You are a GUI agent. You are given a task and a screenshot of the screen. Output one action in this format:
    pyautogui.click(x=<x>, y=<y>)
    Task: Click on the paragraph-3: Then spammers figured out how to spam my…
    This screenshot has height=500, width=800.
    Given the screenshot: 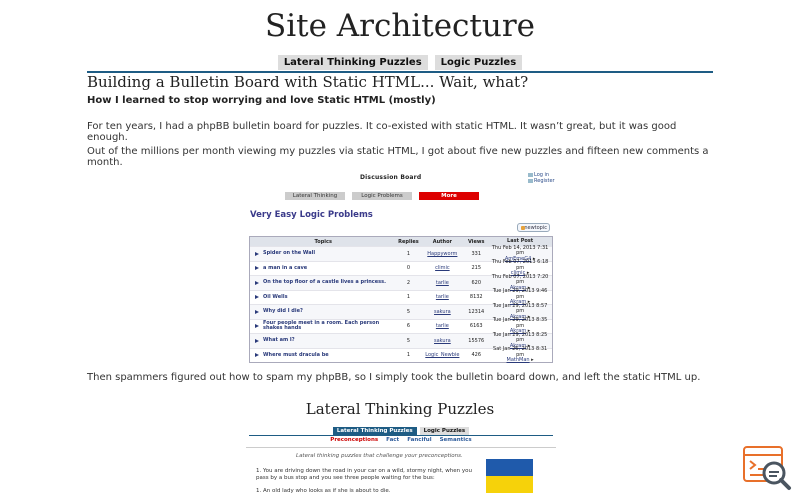 What is the action you would take?
    pyautogui.click(x=394, y=377)
    